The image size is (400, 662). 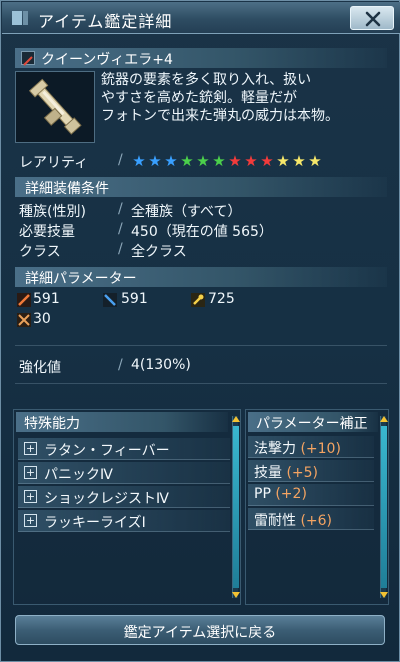 What do you see at coordinates (302, 473) in the screenshot?
I see `param-bonus-value: (+5)` at bounding box center [302, 473].